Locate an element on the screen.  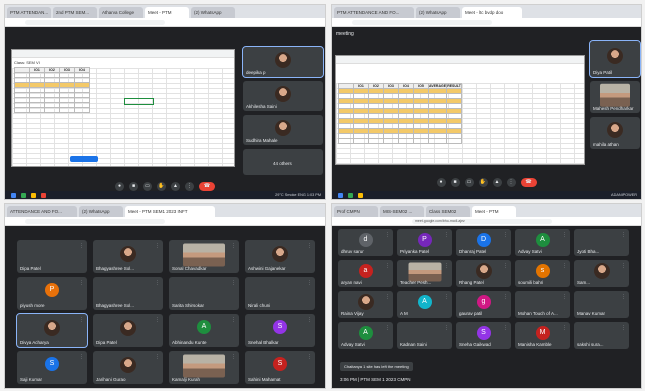
participant-tile: ⋮ Dipa Patel is located at coordinates (128, 330).